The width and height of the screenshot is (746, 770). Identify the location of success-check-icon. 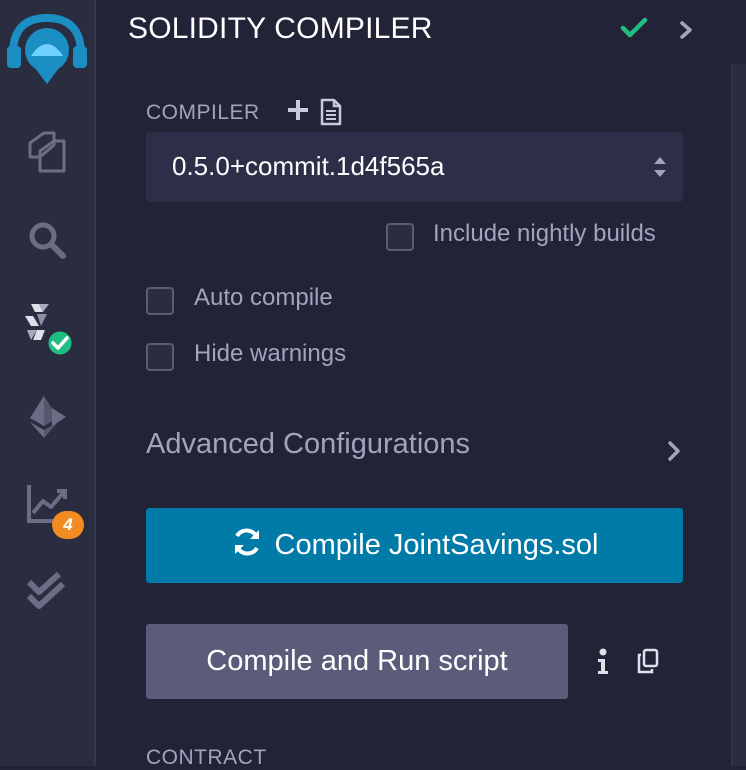
(60, 343).